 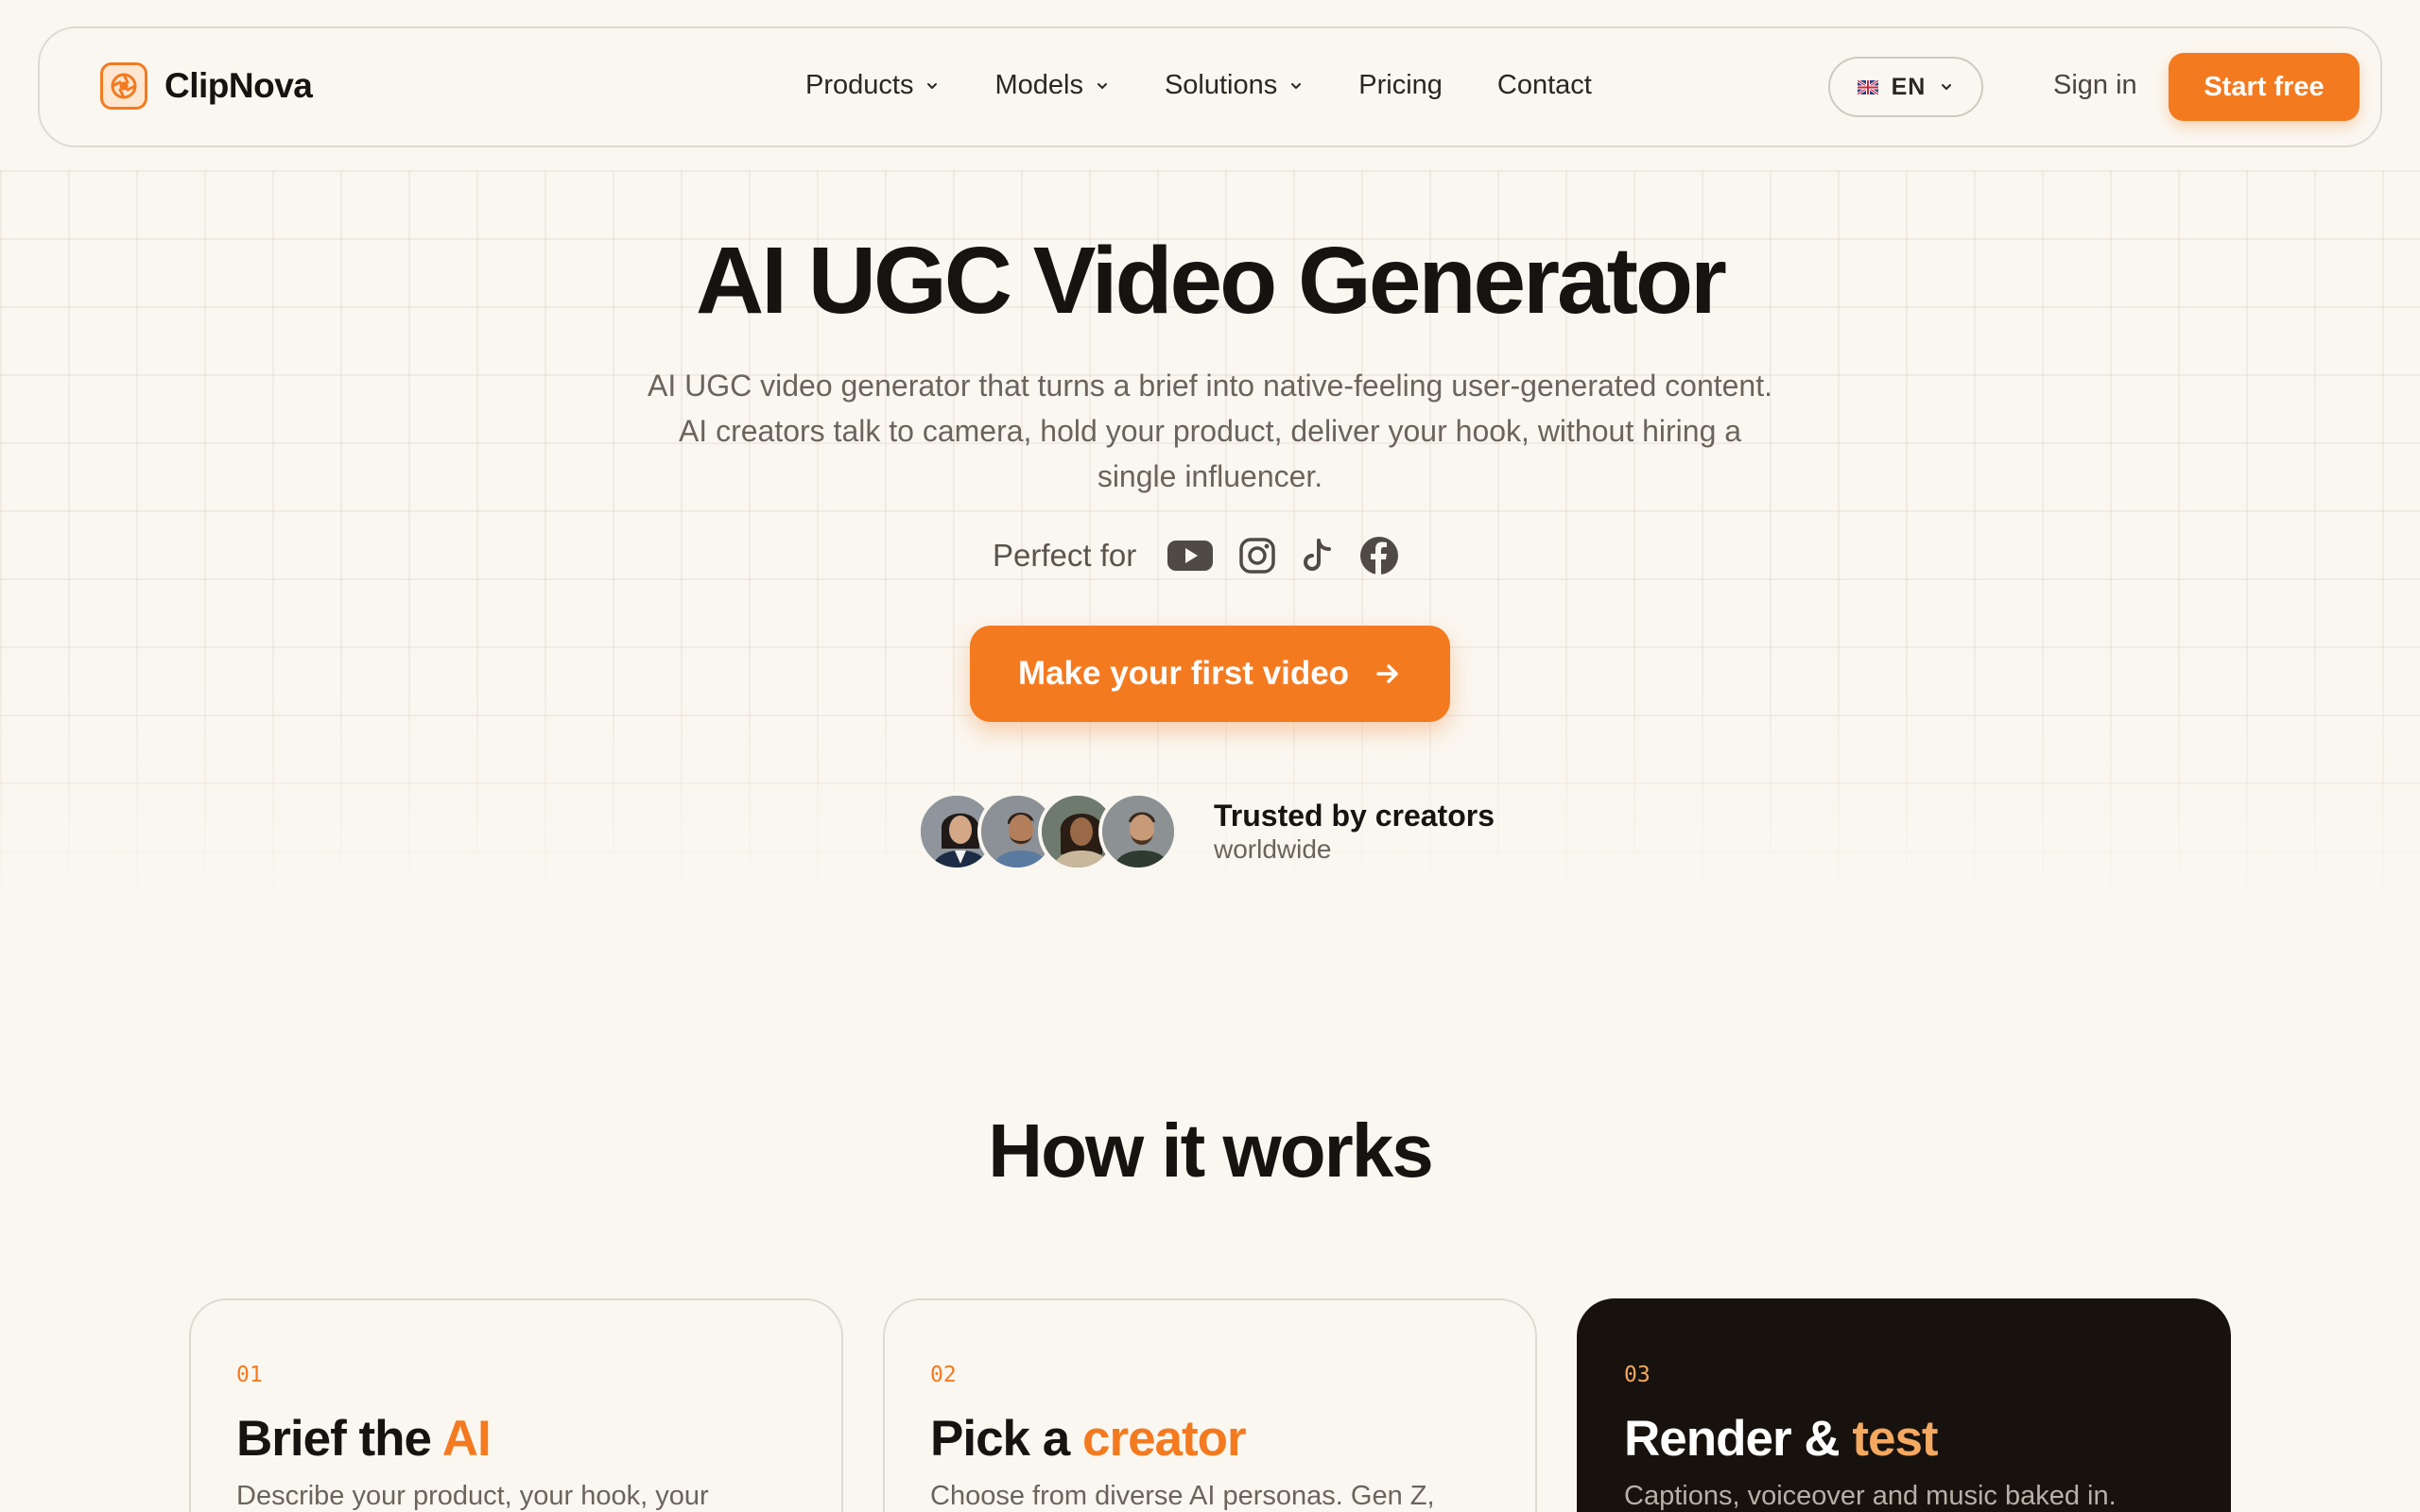 I want to click on creator-avatars, so click(x=1047, y=831).